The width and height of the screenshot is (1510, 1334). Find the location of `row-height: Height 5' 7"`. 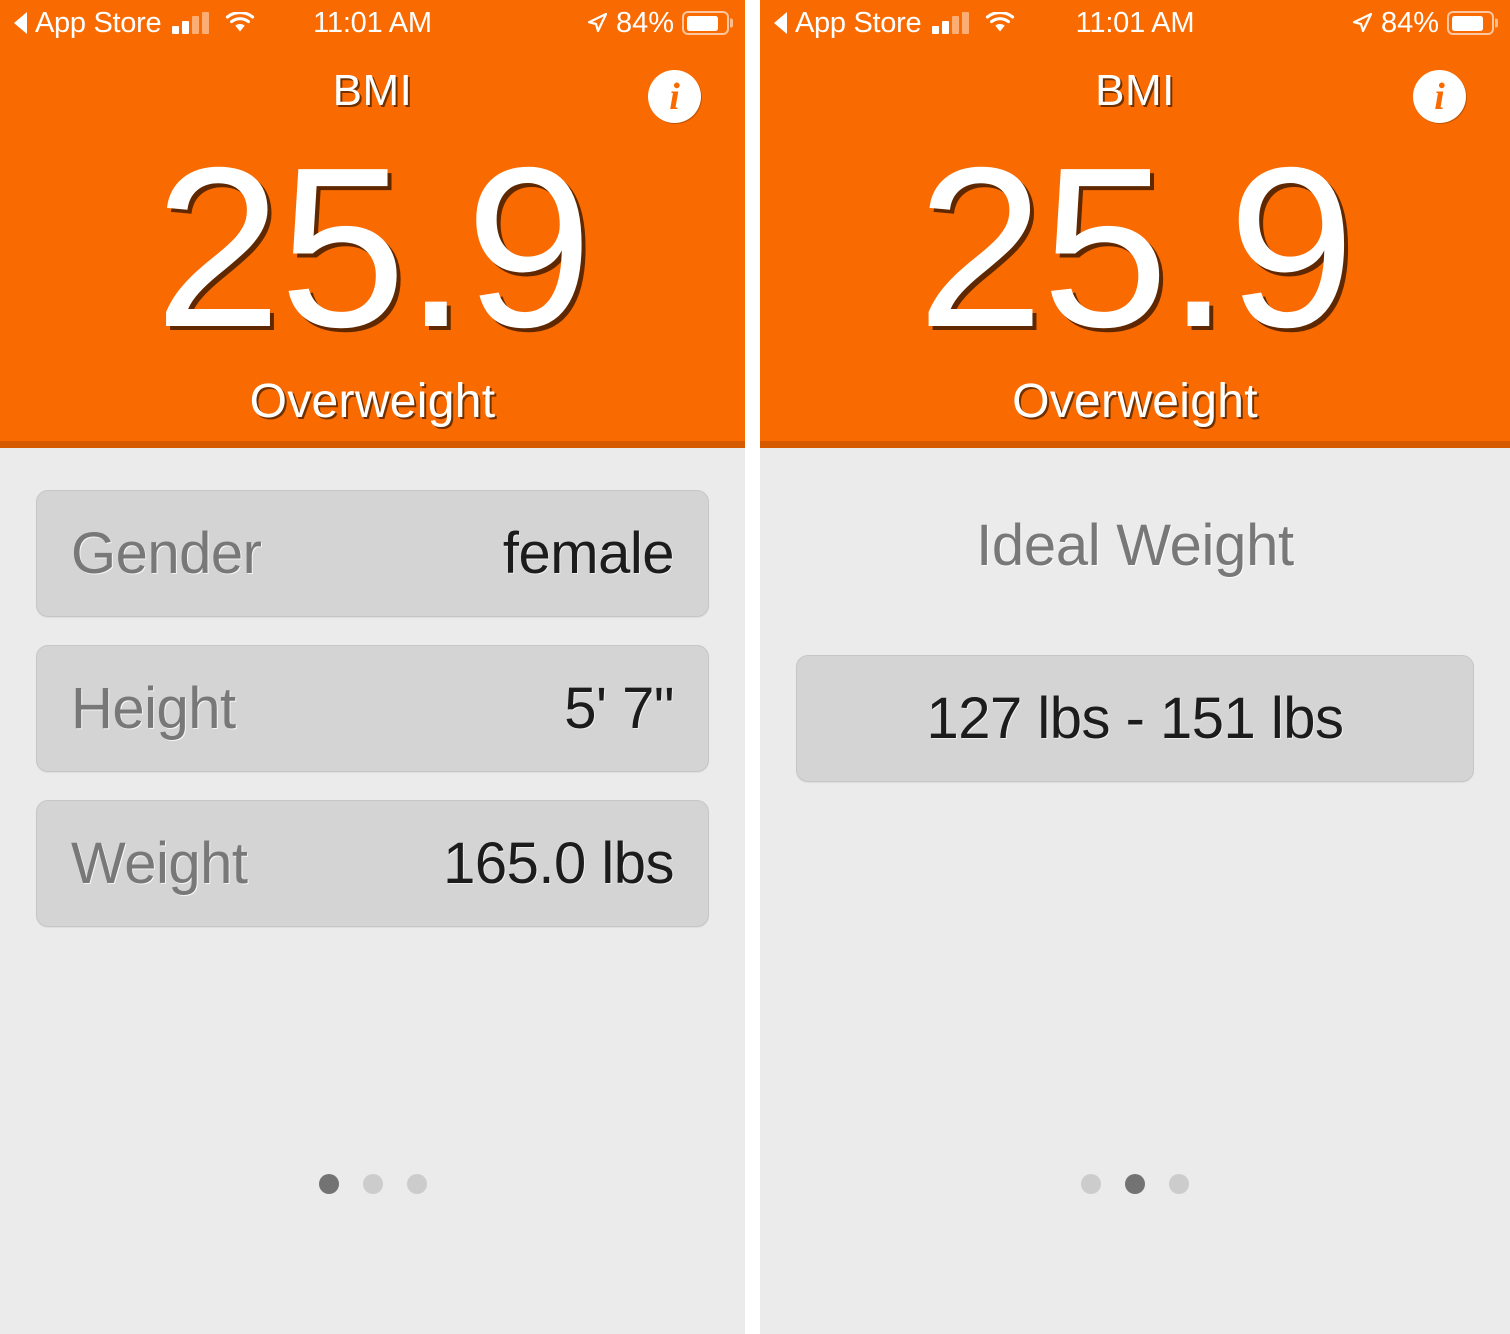

row-height: Height 5' 7" is located at coordinates (372, 708).